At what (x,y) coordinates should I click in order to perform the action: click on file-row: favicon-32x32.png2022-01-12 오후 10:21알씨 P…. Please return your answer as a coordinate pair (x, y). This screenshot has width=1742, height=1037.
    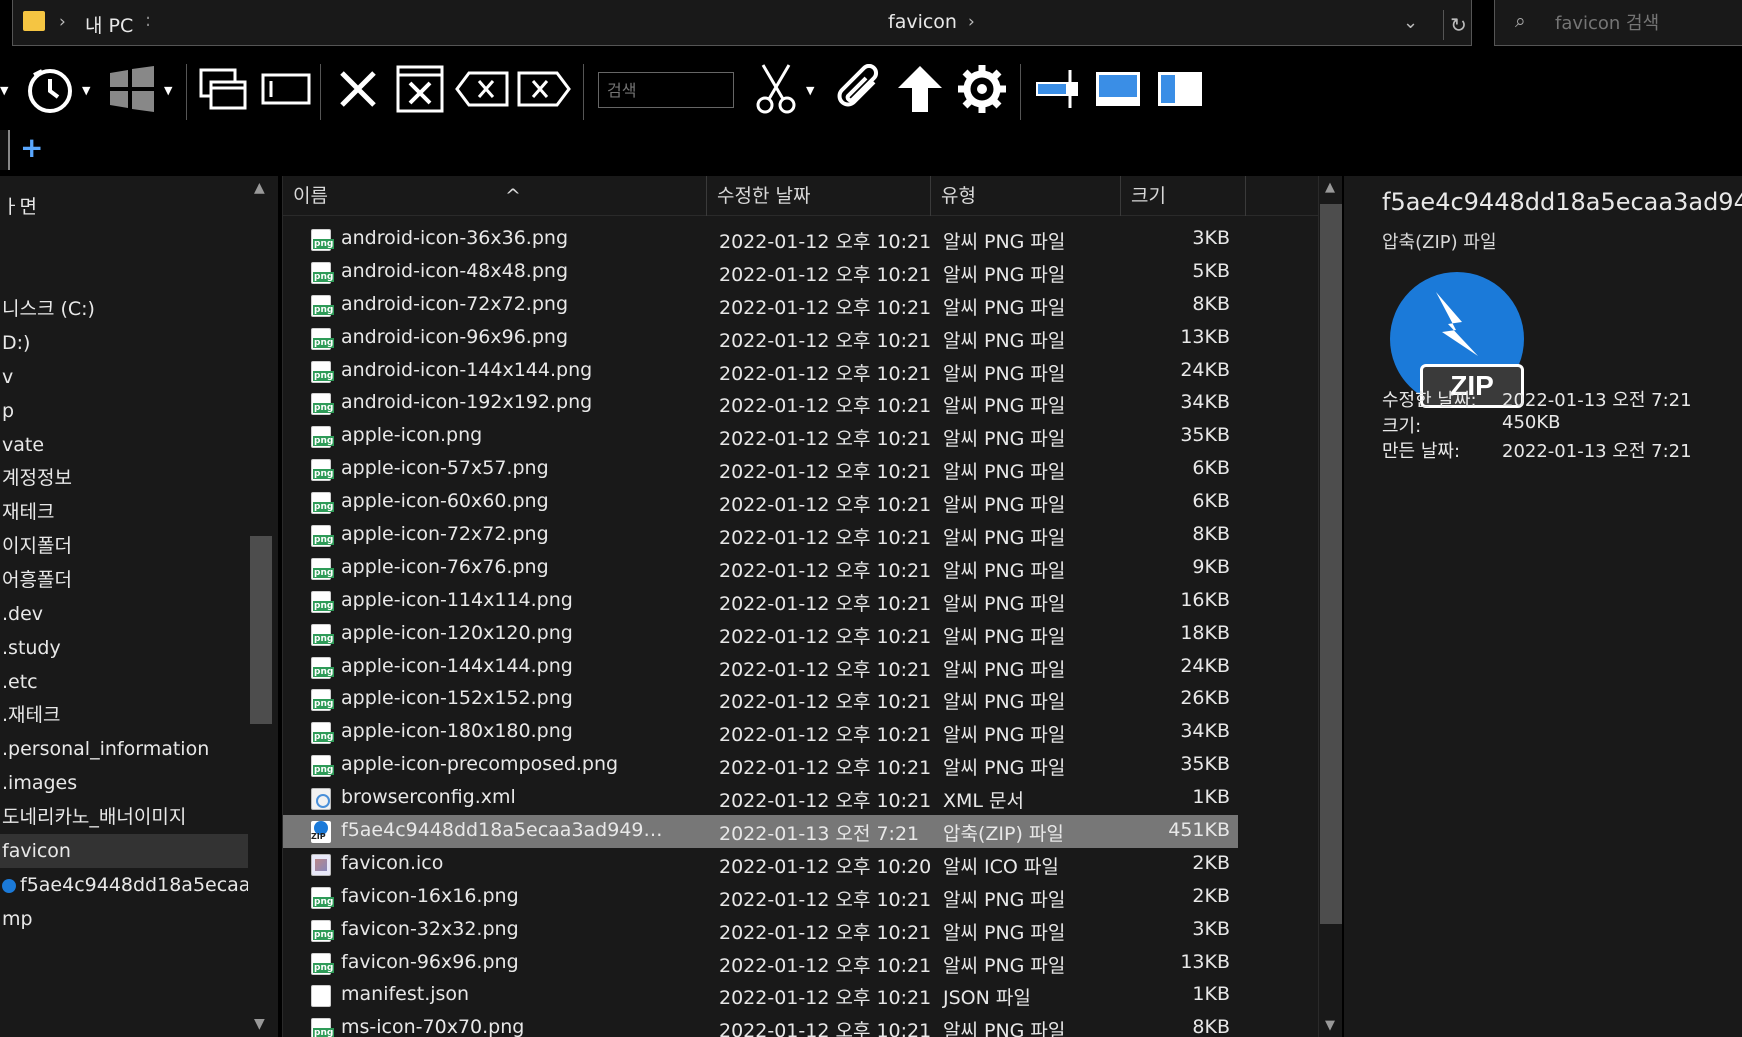
    Looking at the image, I should click on (760, 930).